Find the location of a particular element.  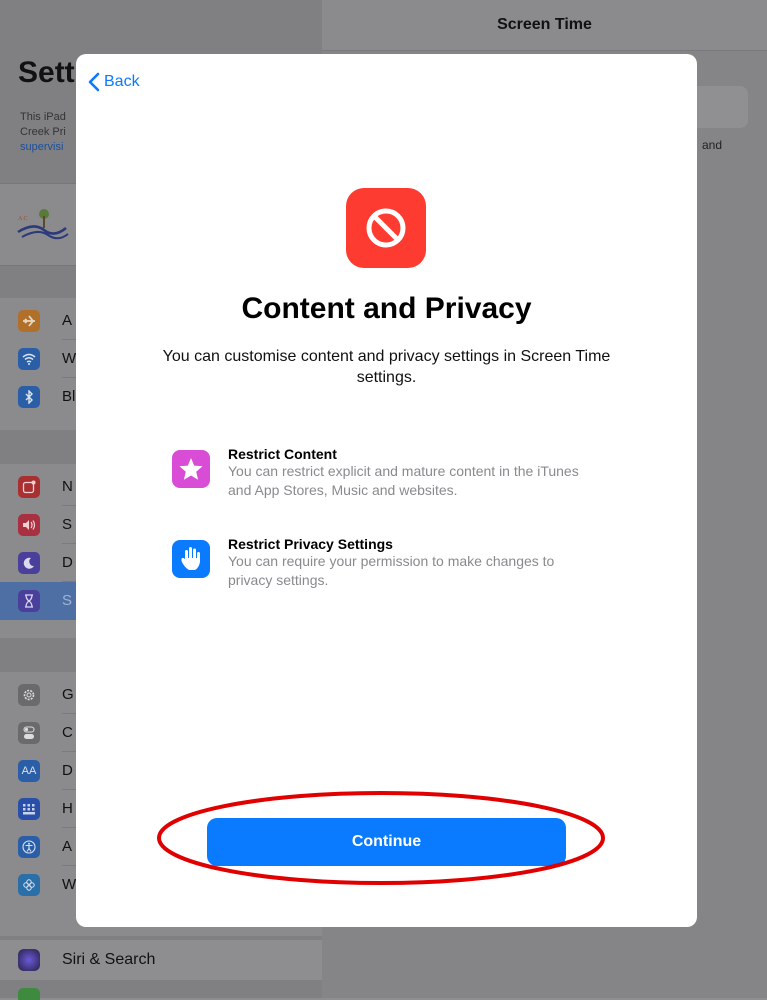

page-title: Content and Privacy is located at coordinates (386, 308).